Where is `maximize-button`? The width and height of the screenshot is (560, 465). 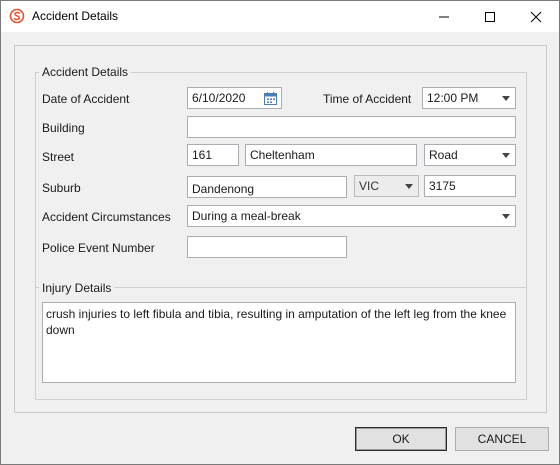 maximize-button is located at coordinates (490, 16).